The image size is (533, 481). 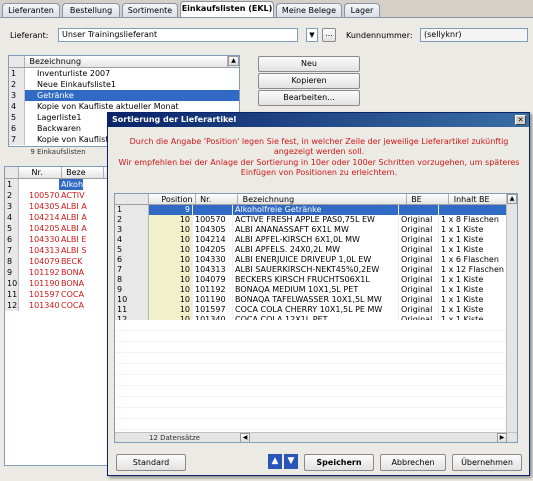 What do you see at coordinates (84, 172) in the screenshot?
I see `column-bezeichnung-short: Beze` at bounding box center [84, 172].